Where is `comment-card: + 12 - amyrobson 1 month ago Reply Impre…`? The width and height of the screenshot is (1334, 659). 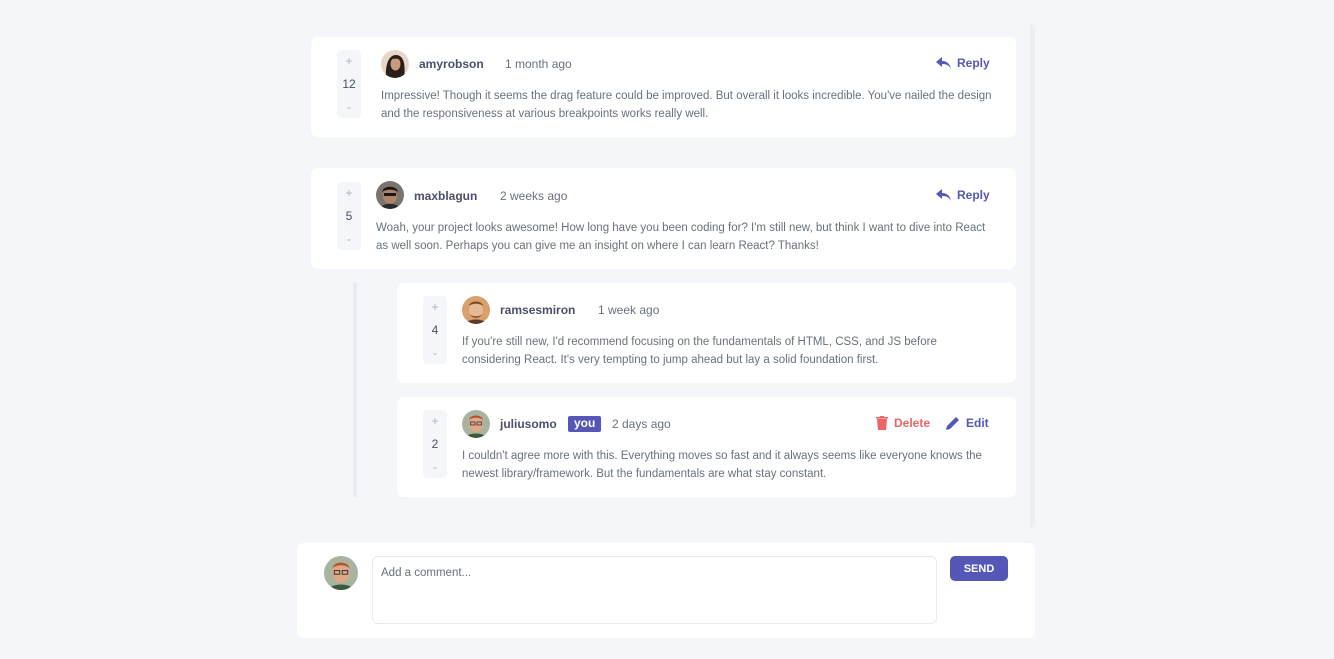
comment-card: + 12 - amyrobson 1 month ago Reply Impre… is located at coordinates (663, 87).